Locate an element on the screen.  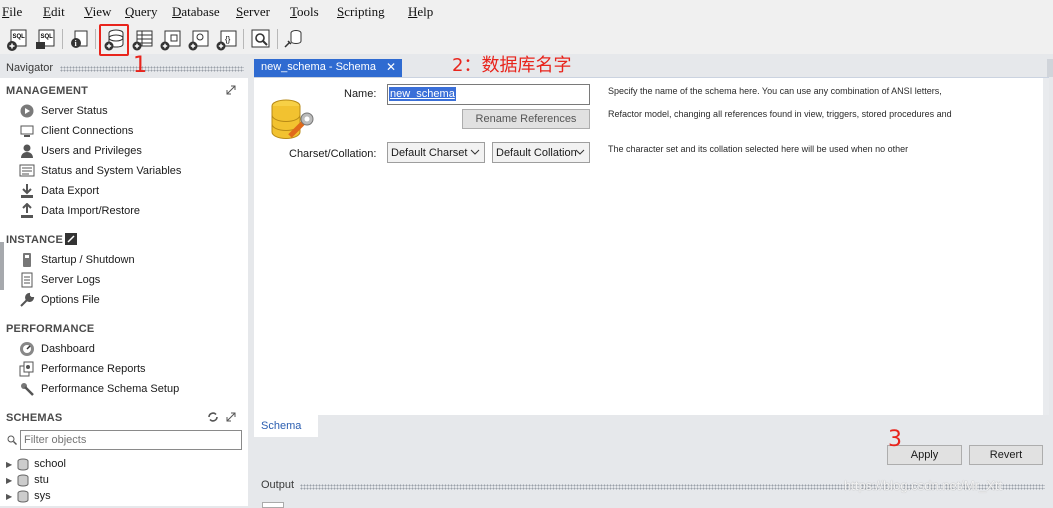
navigator-header: Navigator is located at coordinates (124, 69).